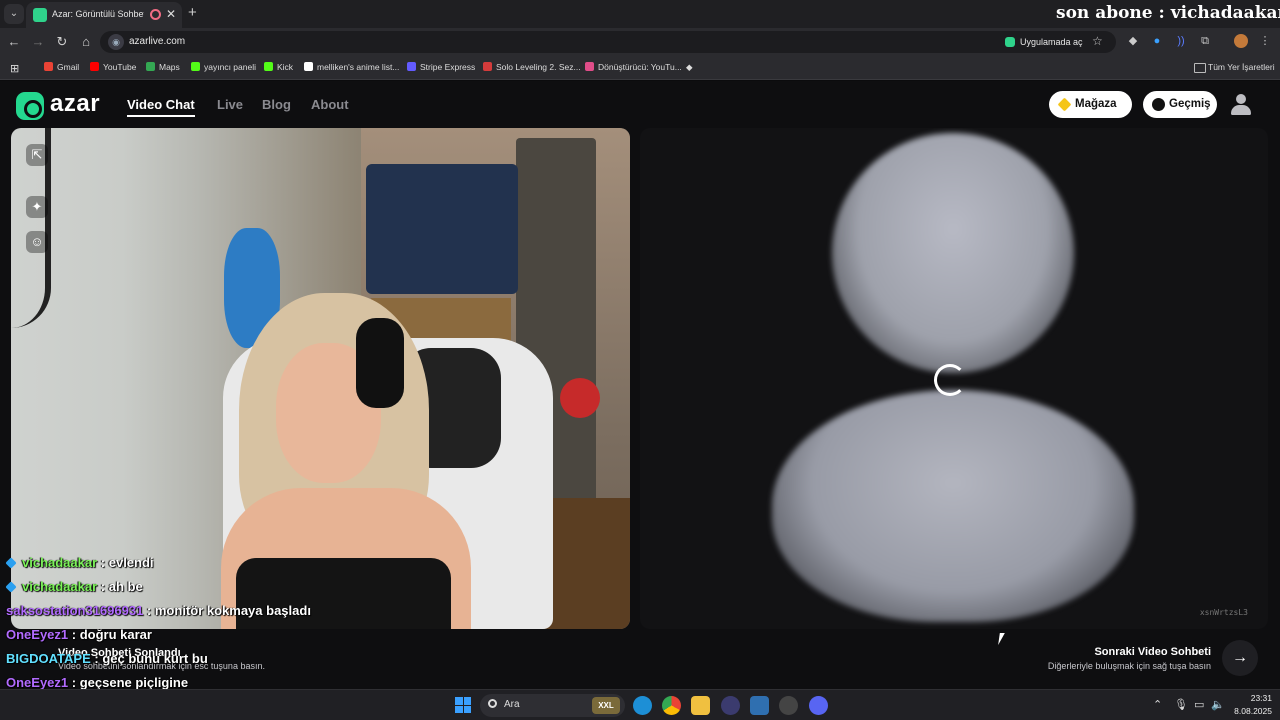 This screenshot has width=1280, height=720. Describe the element at coordinates (1133, 41) in the screenshot. I see `extension-diamond-icon: ◆` at that location.